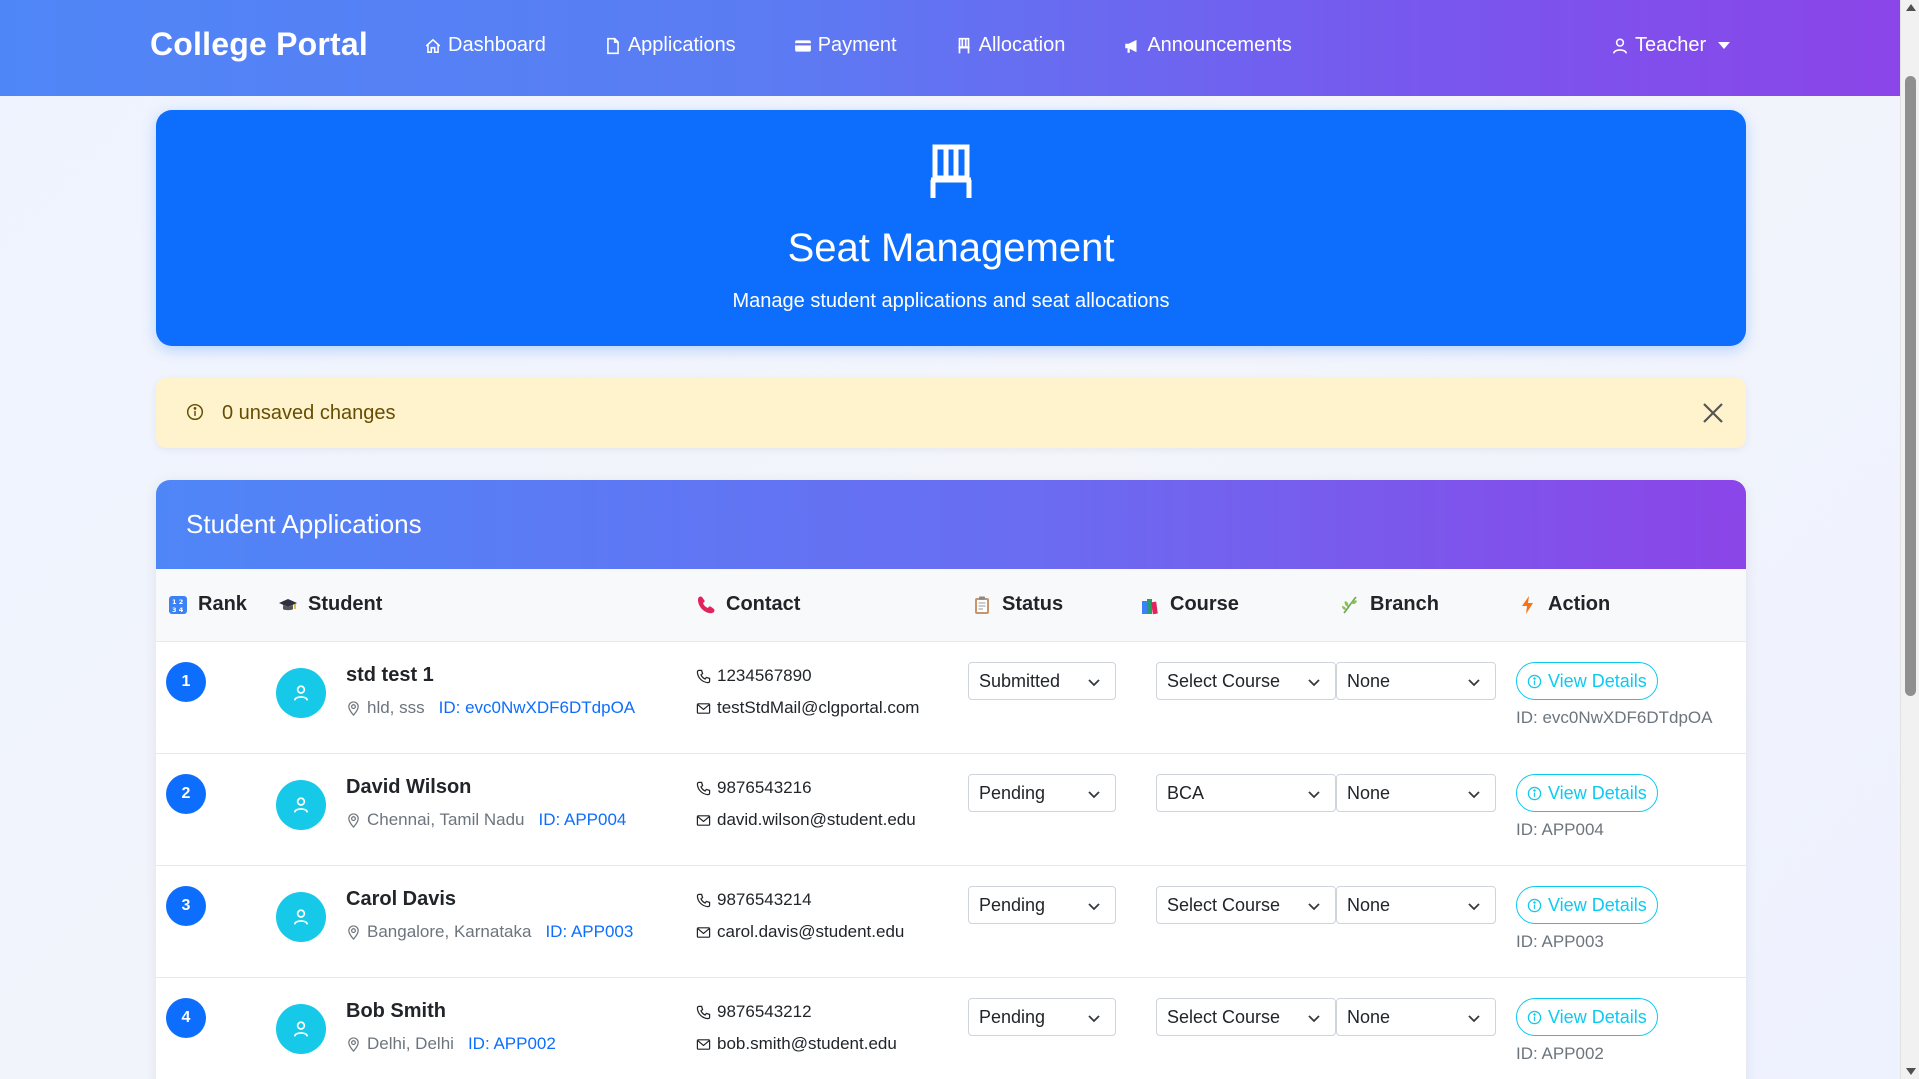 This screenshot has height=1079, width=1919. I want to click on nav-announcements-label: Announcements, so click(1219, 45).